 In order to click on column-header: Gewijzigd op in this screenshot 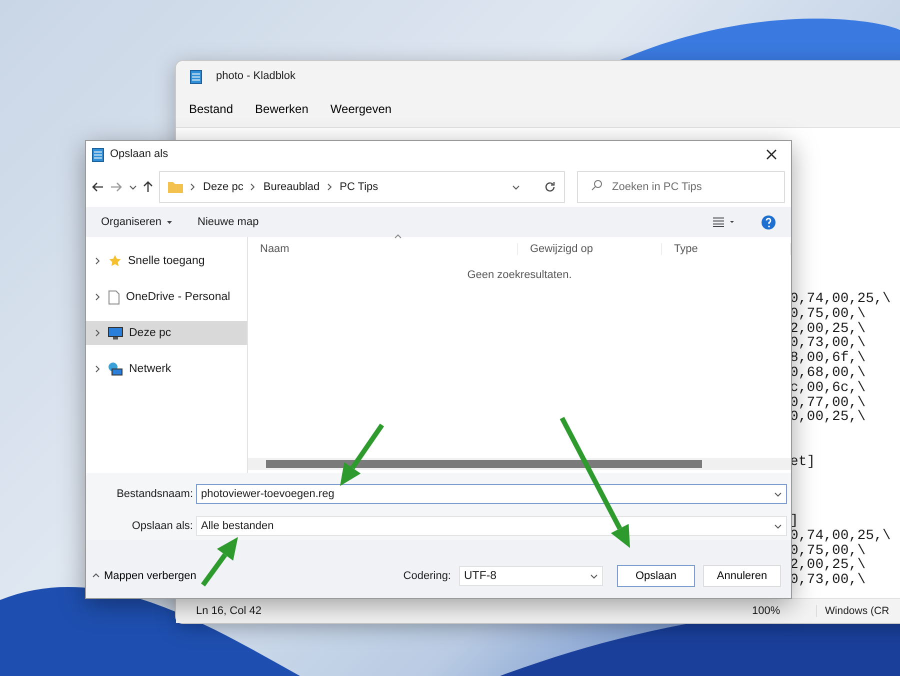, I will do `click(590, 249)`.